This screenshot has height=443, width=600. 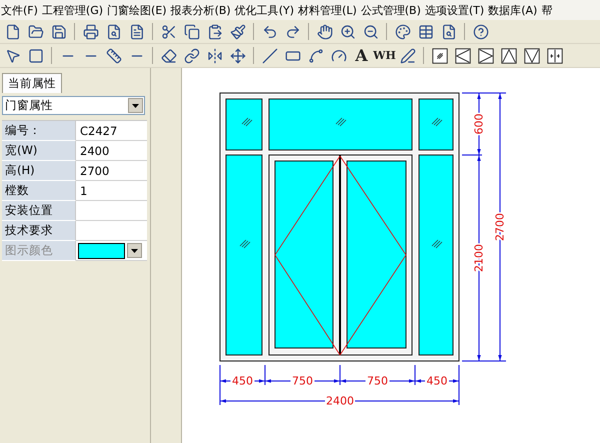 I want to click on property-label: 安装位置, so click(x=39, y=211).